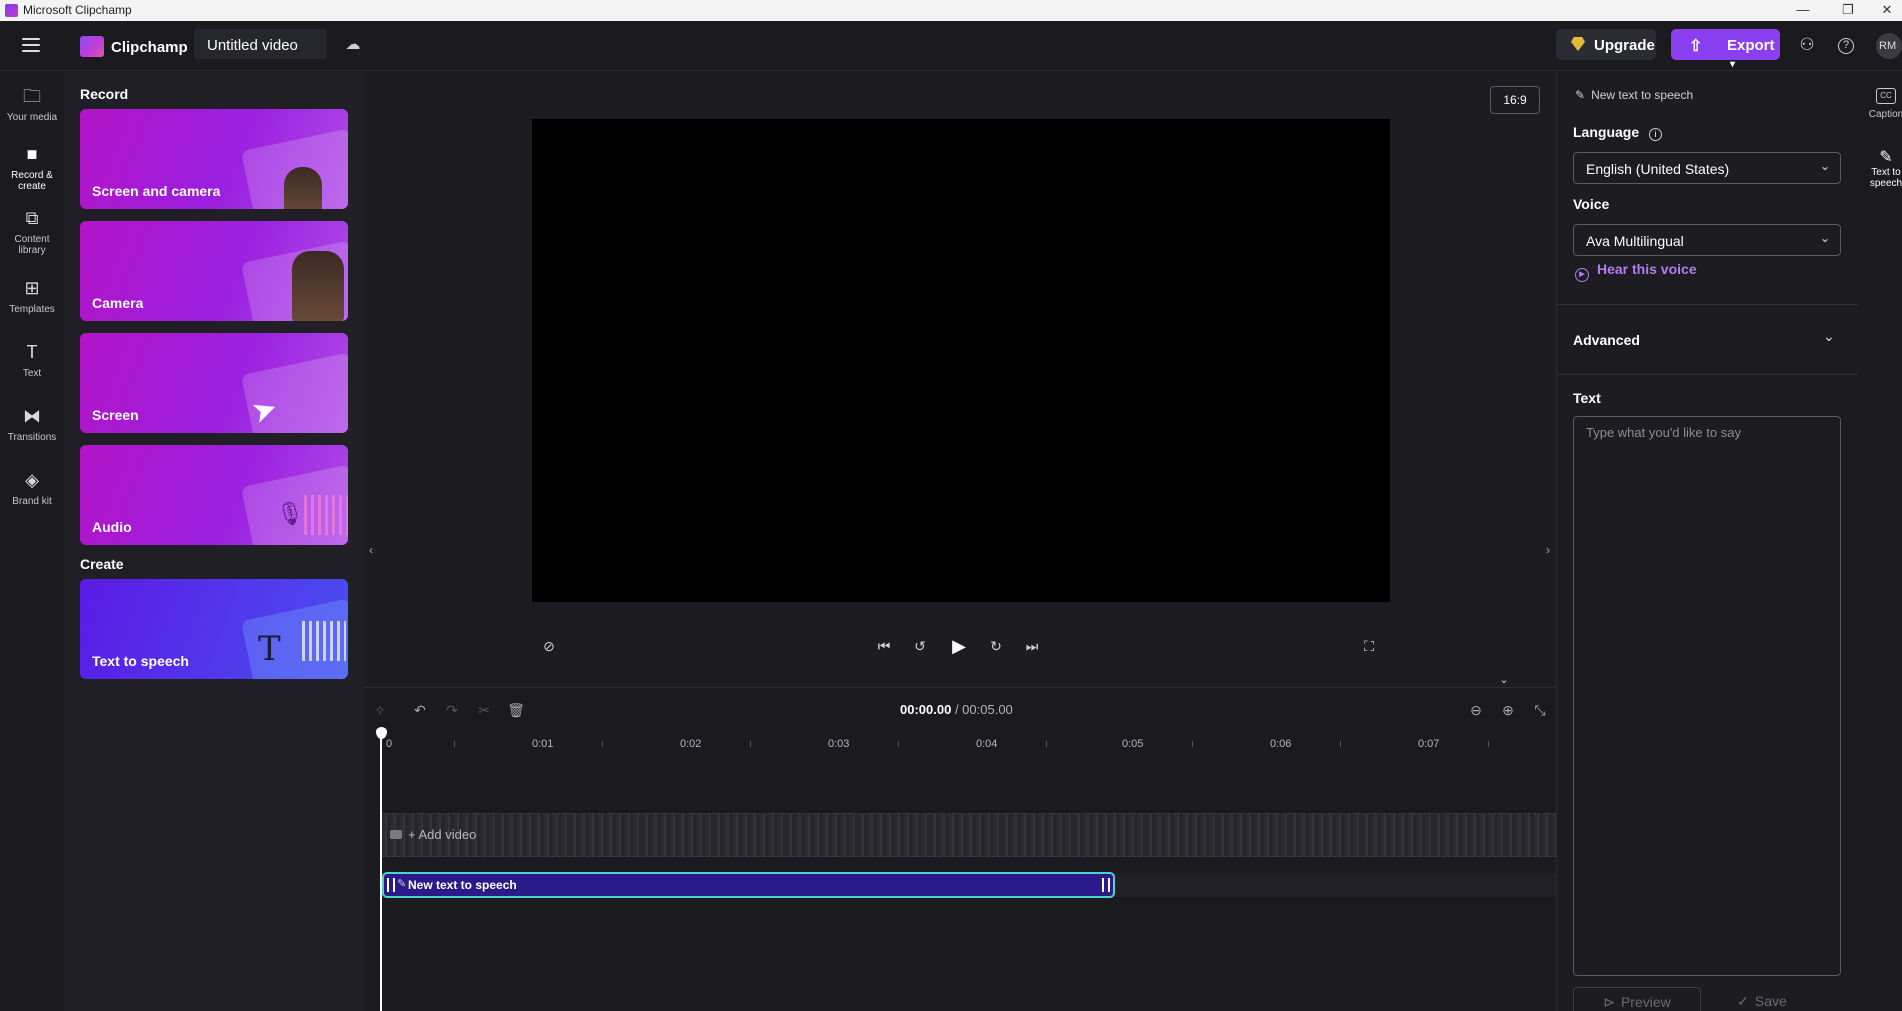 This screenshot has width=1902, height=1011. I want to click on text-to-speech-card: T Text to speech, so click(214, 629).